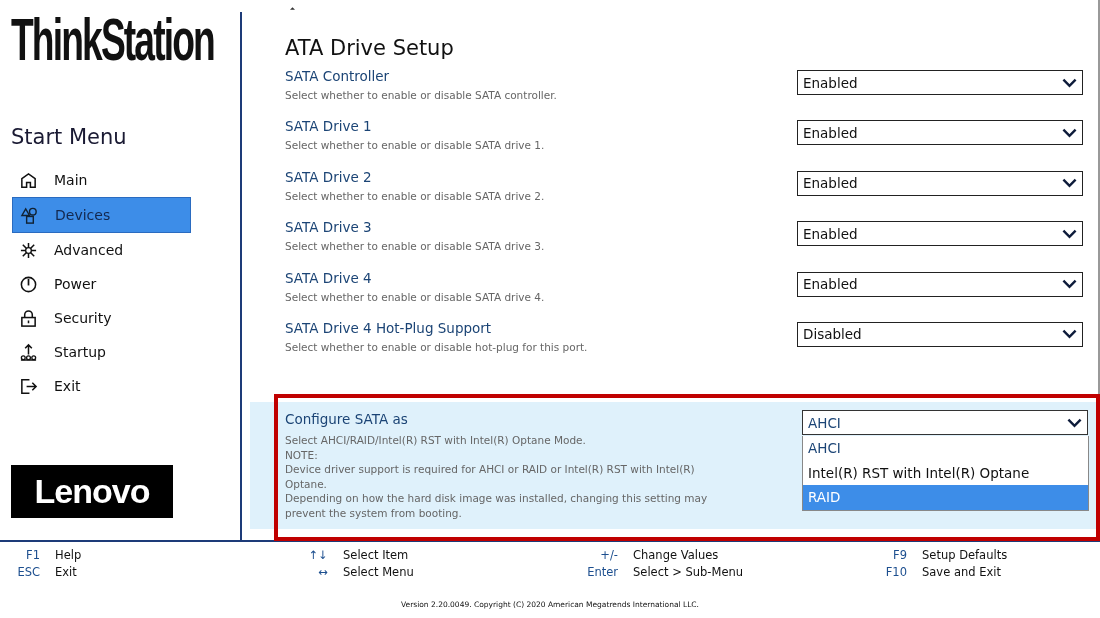 Image resolution: width=1100 pixels, height=618 pixels. Describe the element at coordinates (28, 284) in the screenshot. I see `power-icon` at that location.